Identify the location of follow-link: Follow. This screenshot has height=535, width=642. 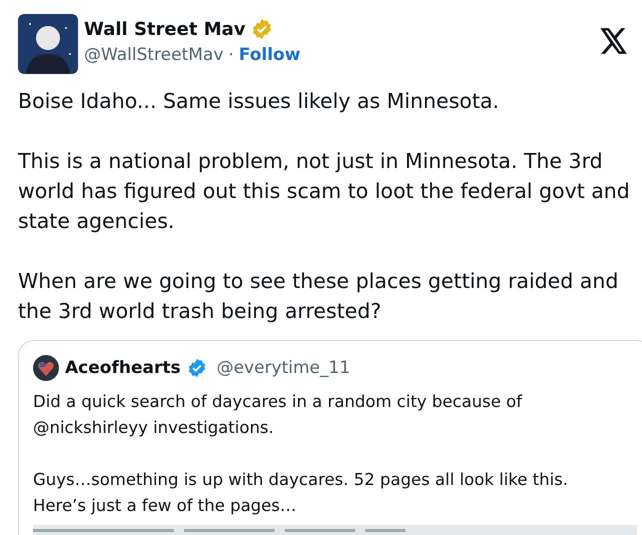
(269, 55).